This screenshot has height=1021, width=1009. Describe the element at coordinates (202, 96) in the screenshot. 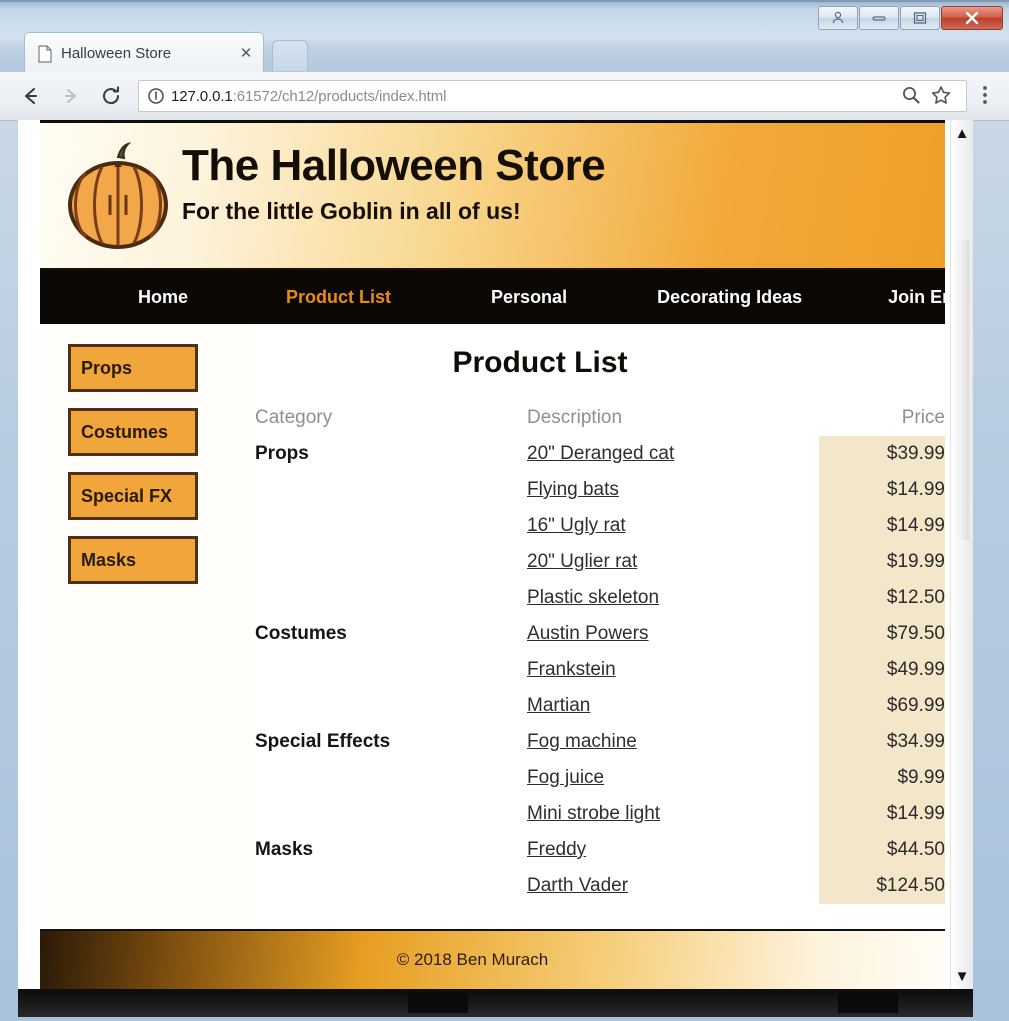

I see `url-host: 127.0.0.1` at that location.